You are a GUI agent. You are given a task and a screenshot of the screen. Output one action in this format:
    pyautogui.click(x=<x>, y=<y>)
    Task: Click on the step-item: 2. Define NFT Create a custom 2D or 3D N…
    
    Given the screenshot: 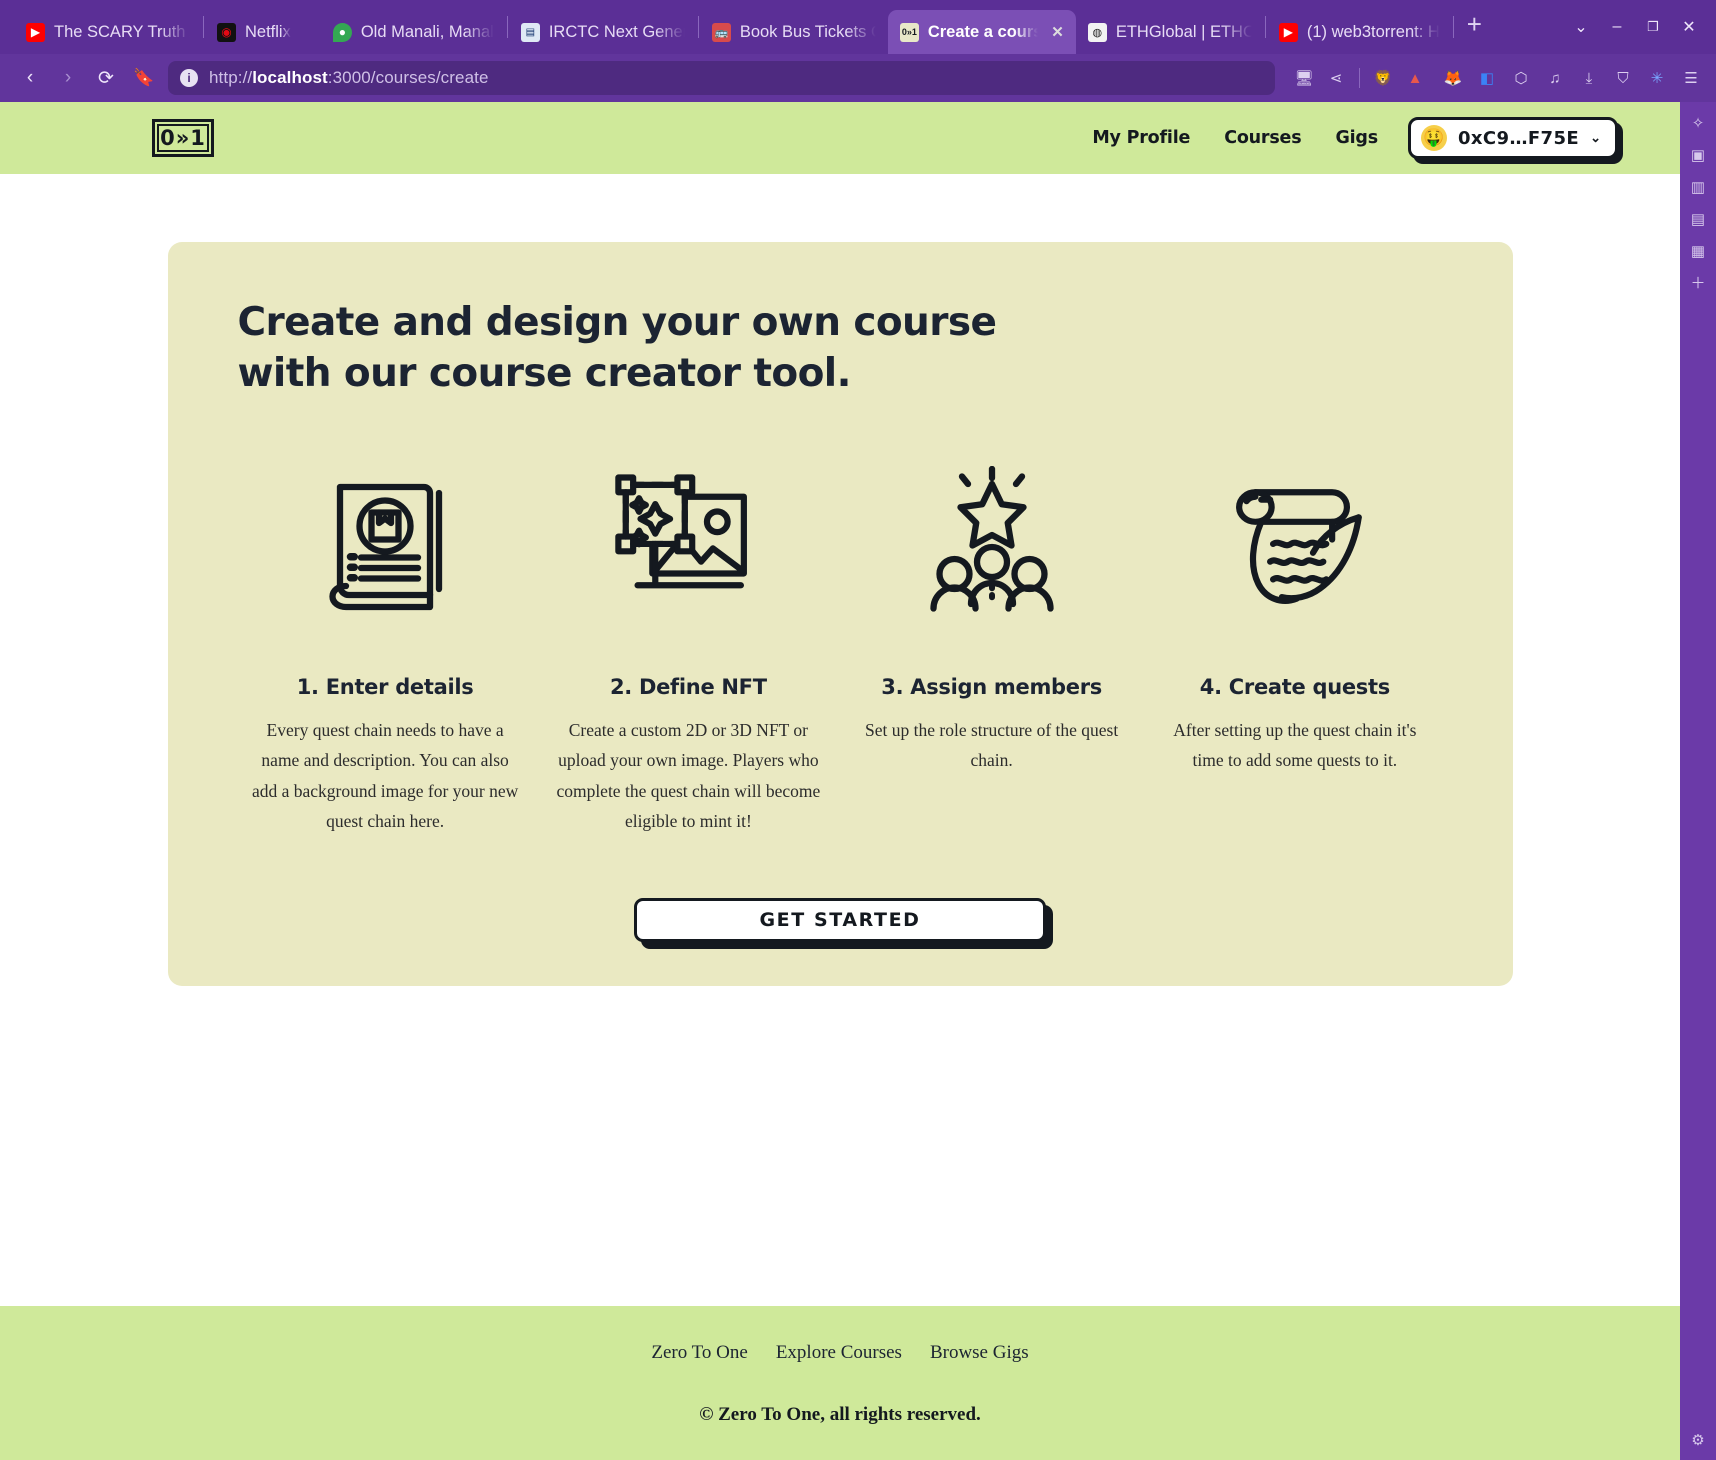 What is the action you would take?
    pyautogui.click(x=688, y=648)
    